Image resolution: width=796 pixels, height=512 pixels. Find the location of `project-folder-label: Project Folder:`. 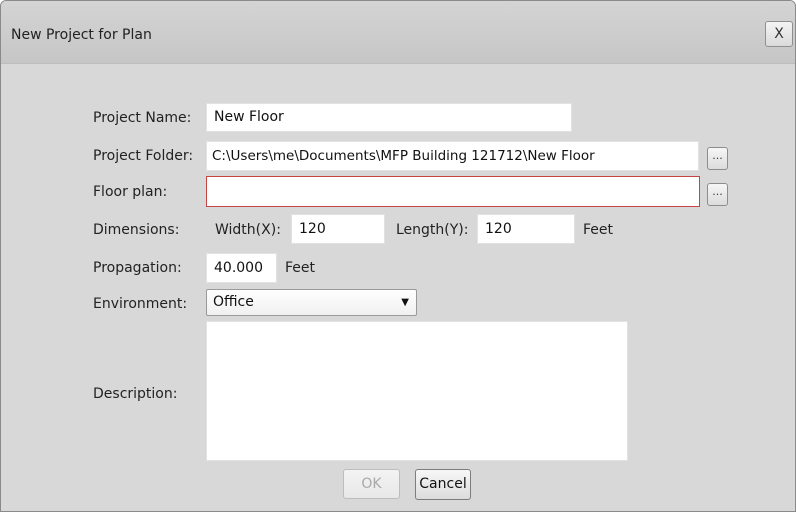

project-folder-label: Project Folder: is located at coordinates (143, 156).